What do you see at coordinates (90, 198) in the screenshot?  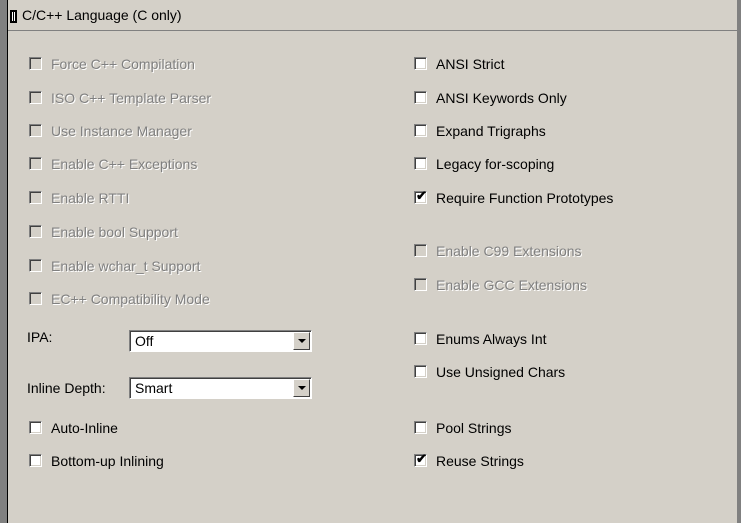 I see `checkbox-label: Enable RTTI` at bounding box center [90, 198].